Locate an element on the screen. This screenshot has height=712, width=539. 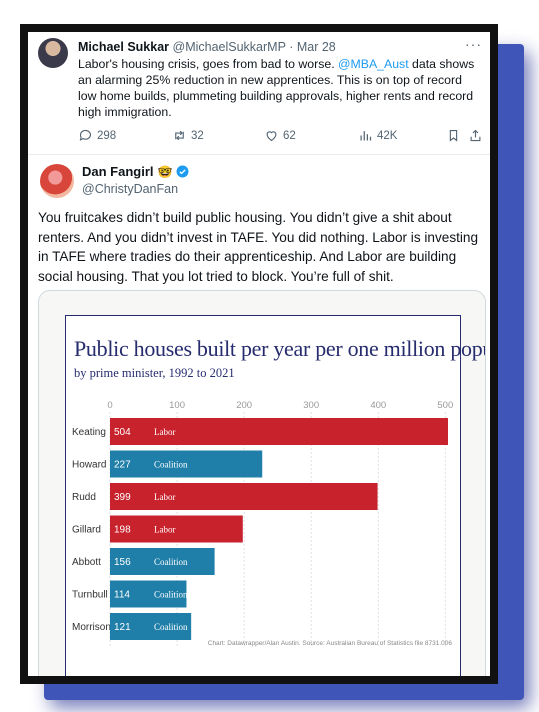
x-tick-label: 100 is located at coordinates (177, 405).